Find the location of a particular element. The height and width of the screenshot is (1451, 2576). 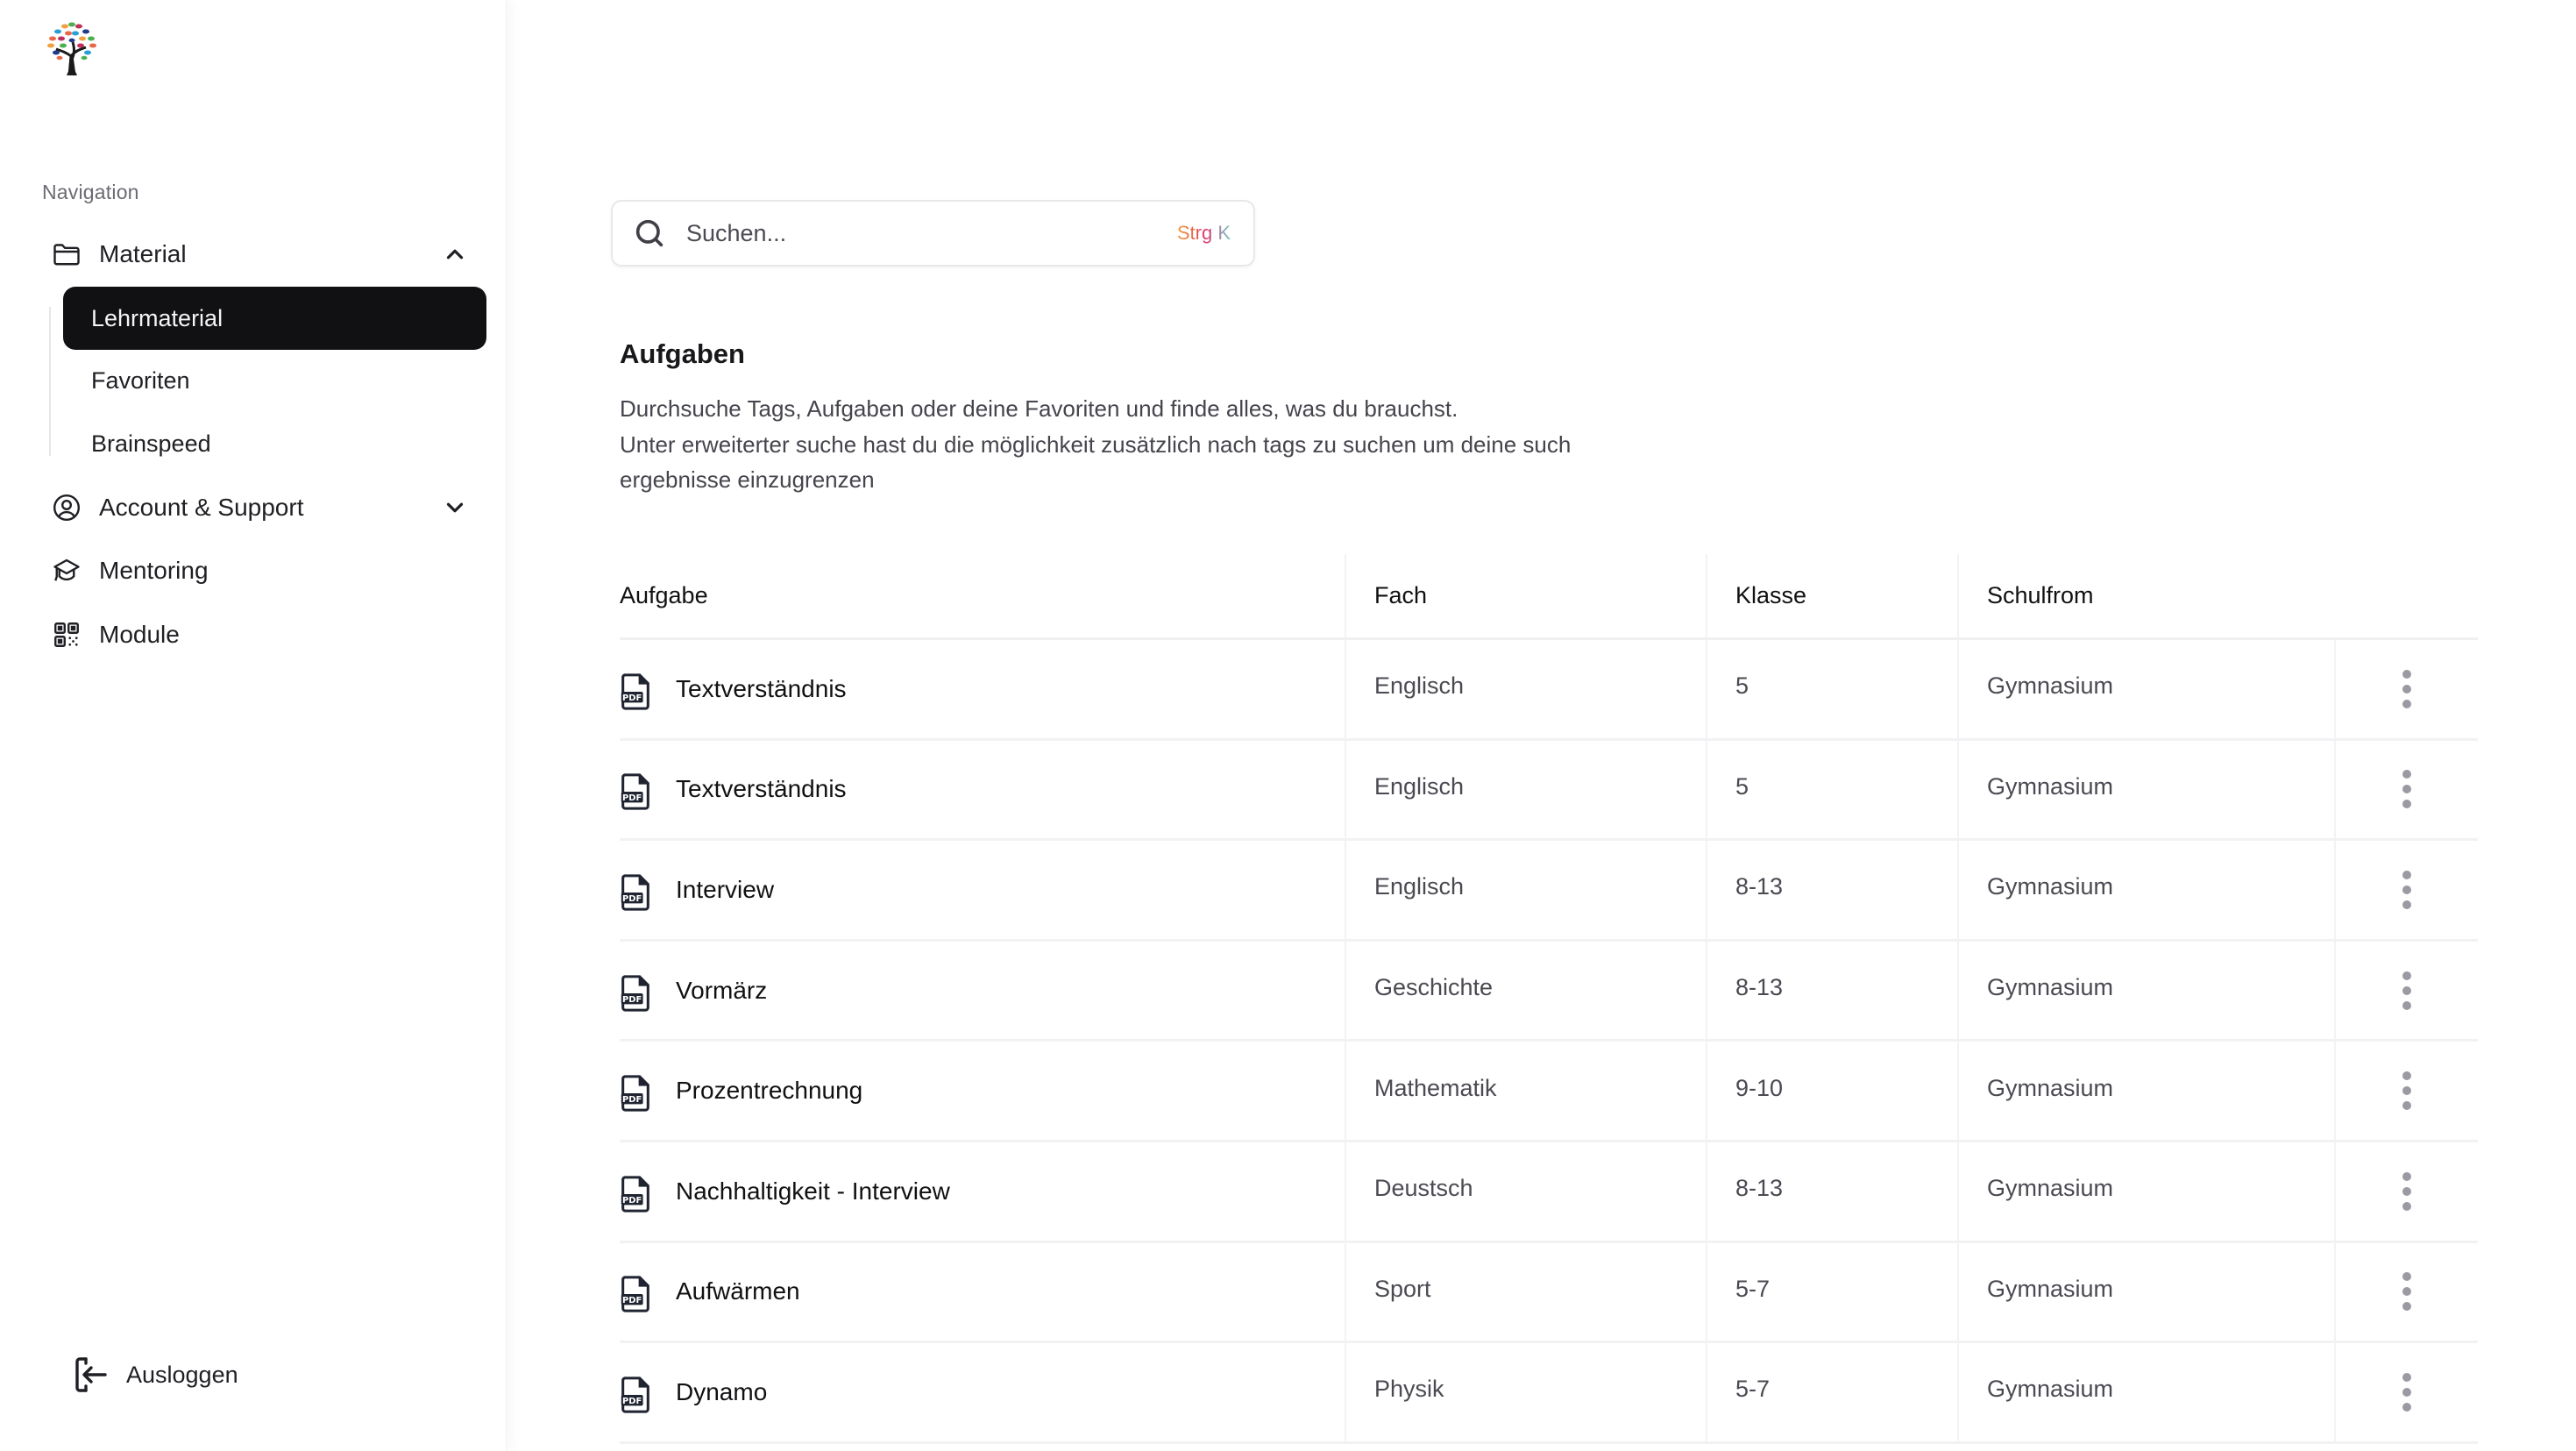

subject: Deustsch is located at coordinates (1423, 1188).